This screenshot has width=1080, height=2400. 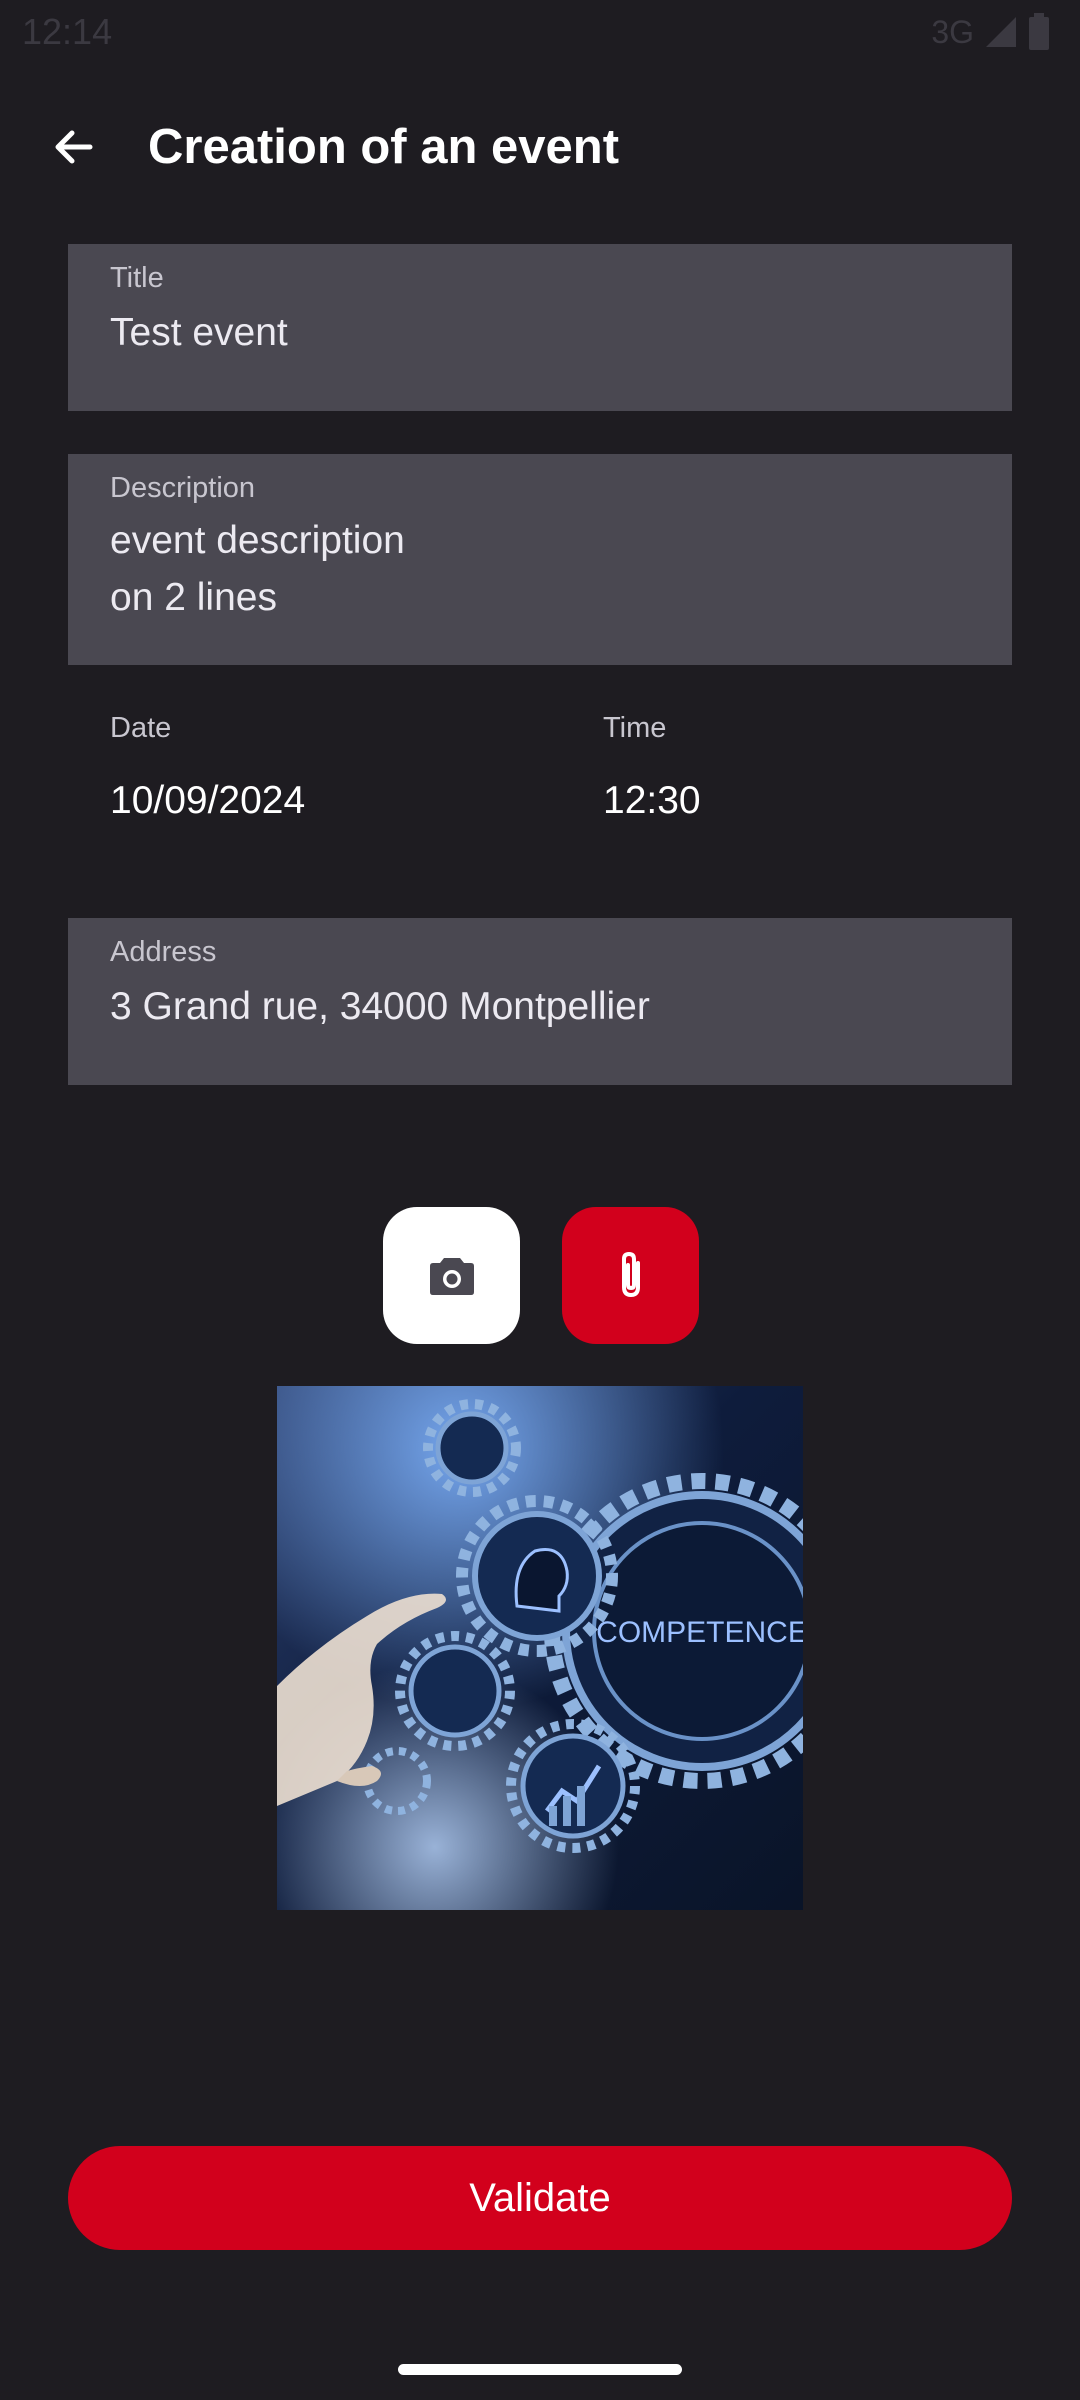 I want to click on title-field-label: Title, so click(x=137, y=278).